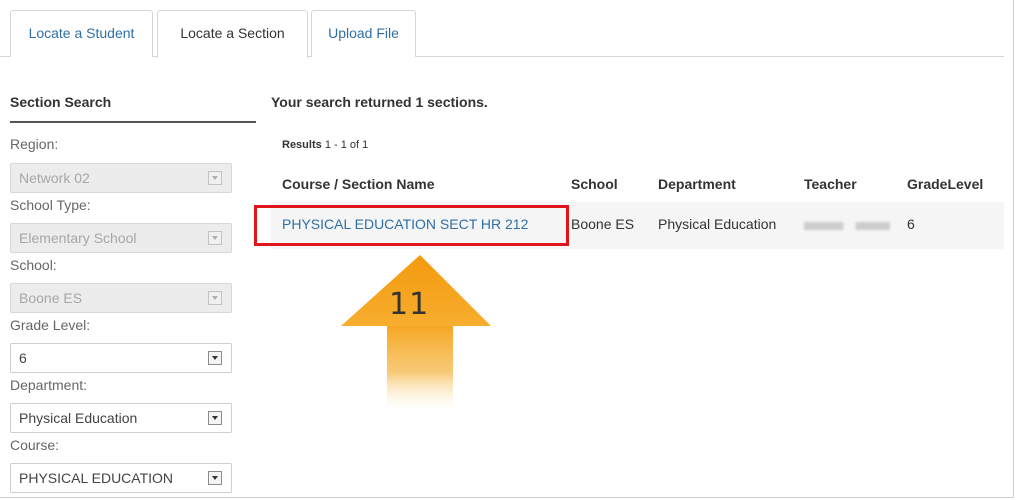 Image resolution: width=1016 pixels, height=500 pixels. Describe the element at coordinates (346, 145) in the screenshot. I see `results-count-range: 1 - 1 of 1` at that location.